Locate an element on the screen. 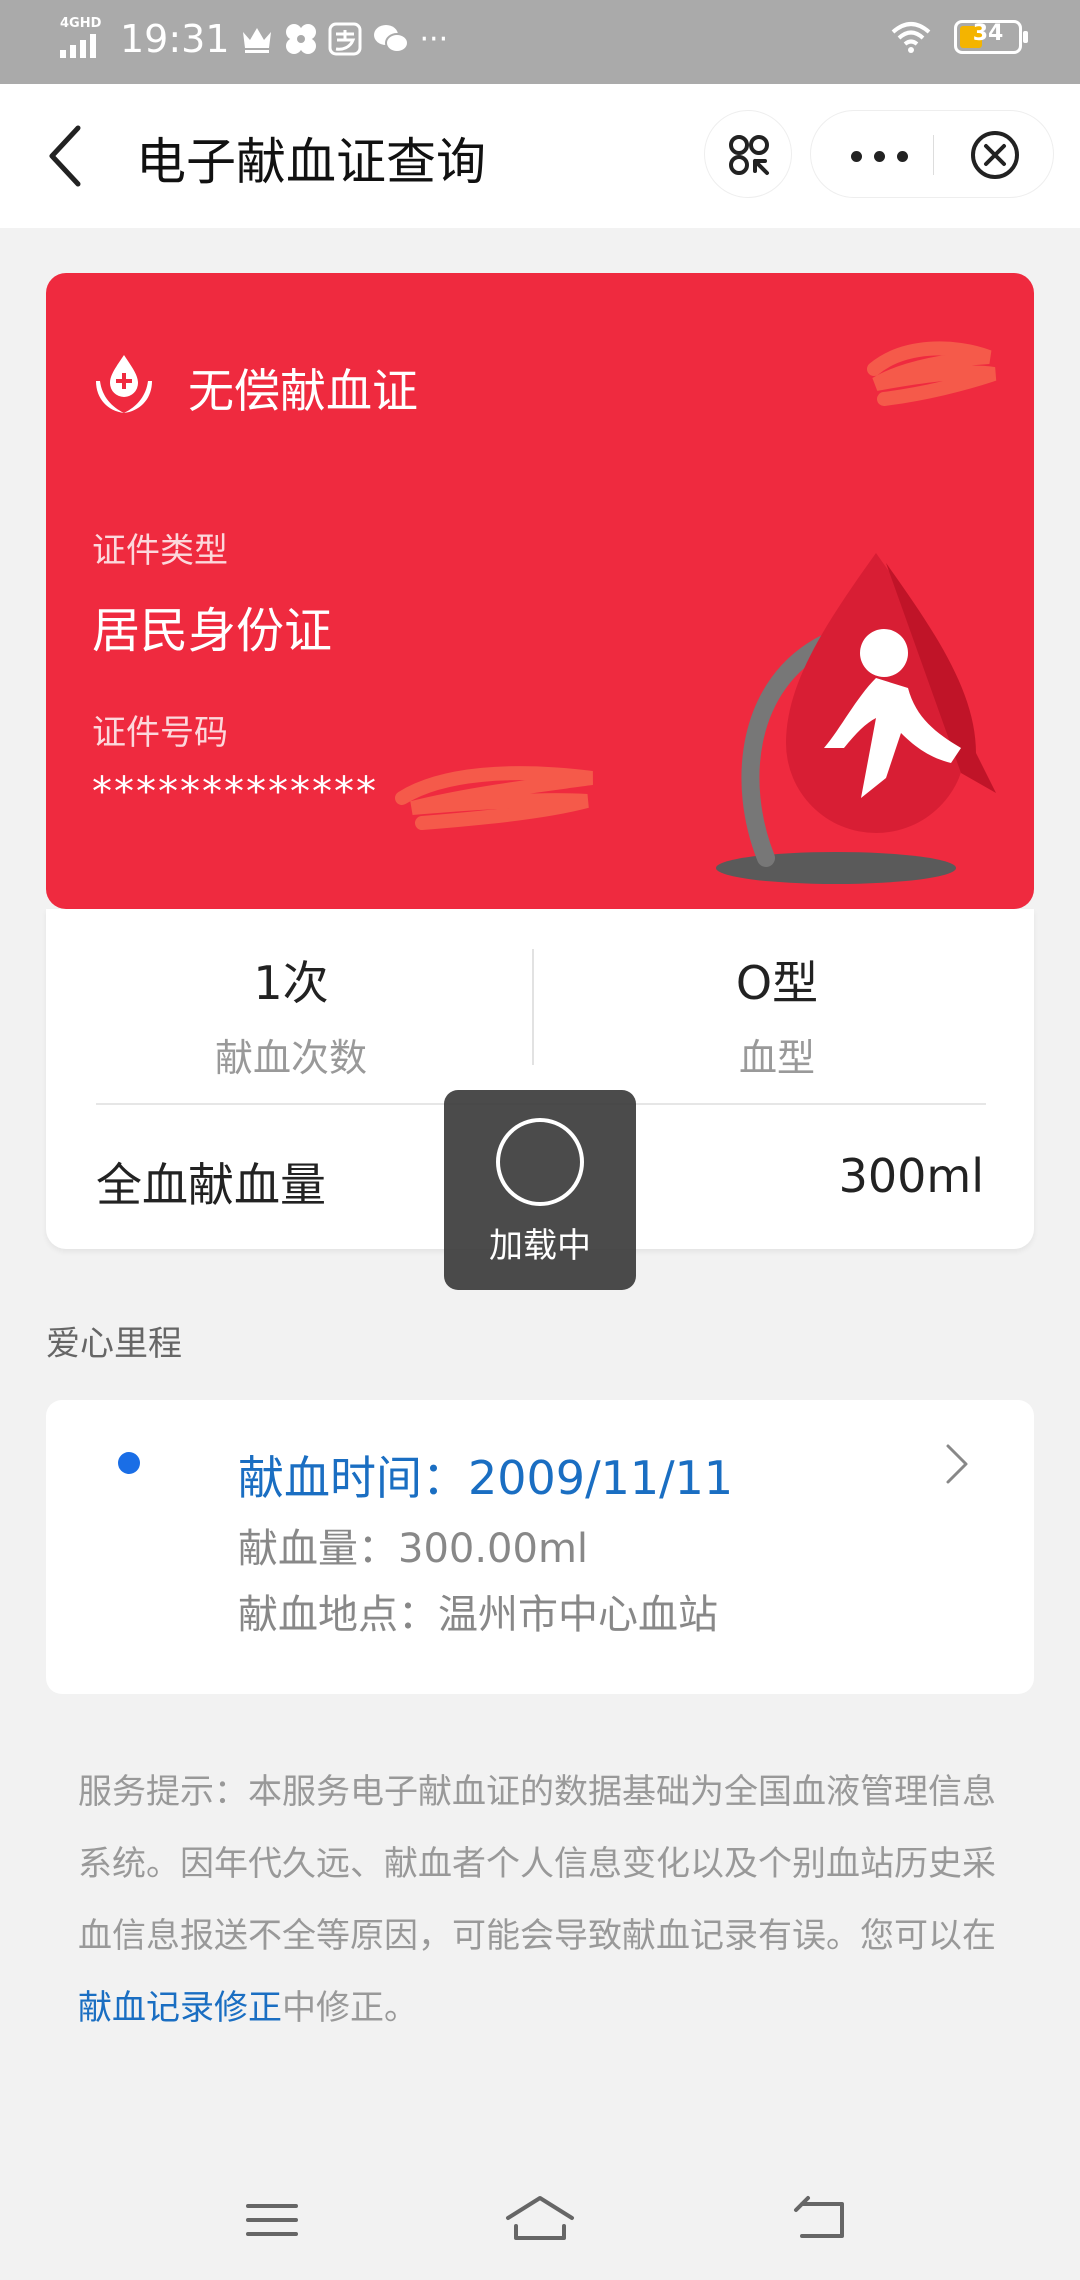  system-nav-bar is located at coordinates (540, 2220).